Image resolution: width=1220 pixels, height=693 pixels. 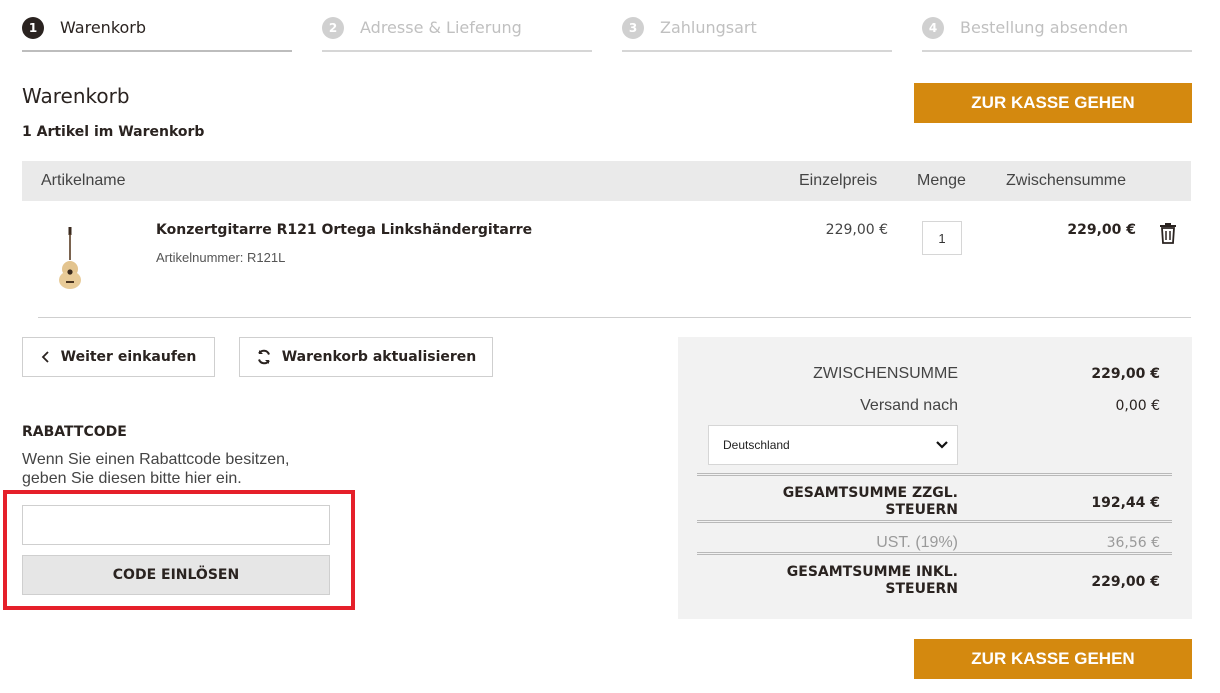 What do you see at coordinates (441, 27) in the screenshot?
I see `step-label: Adresse & Lieferung` at bounding box center [441, 27].